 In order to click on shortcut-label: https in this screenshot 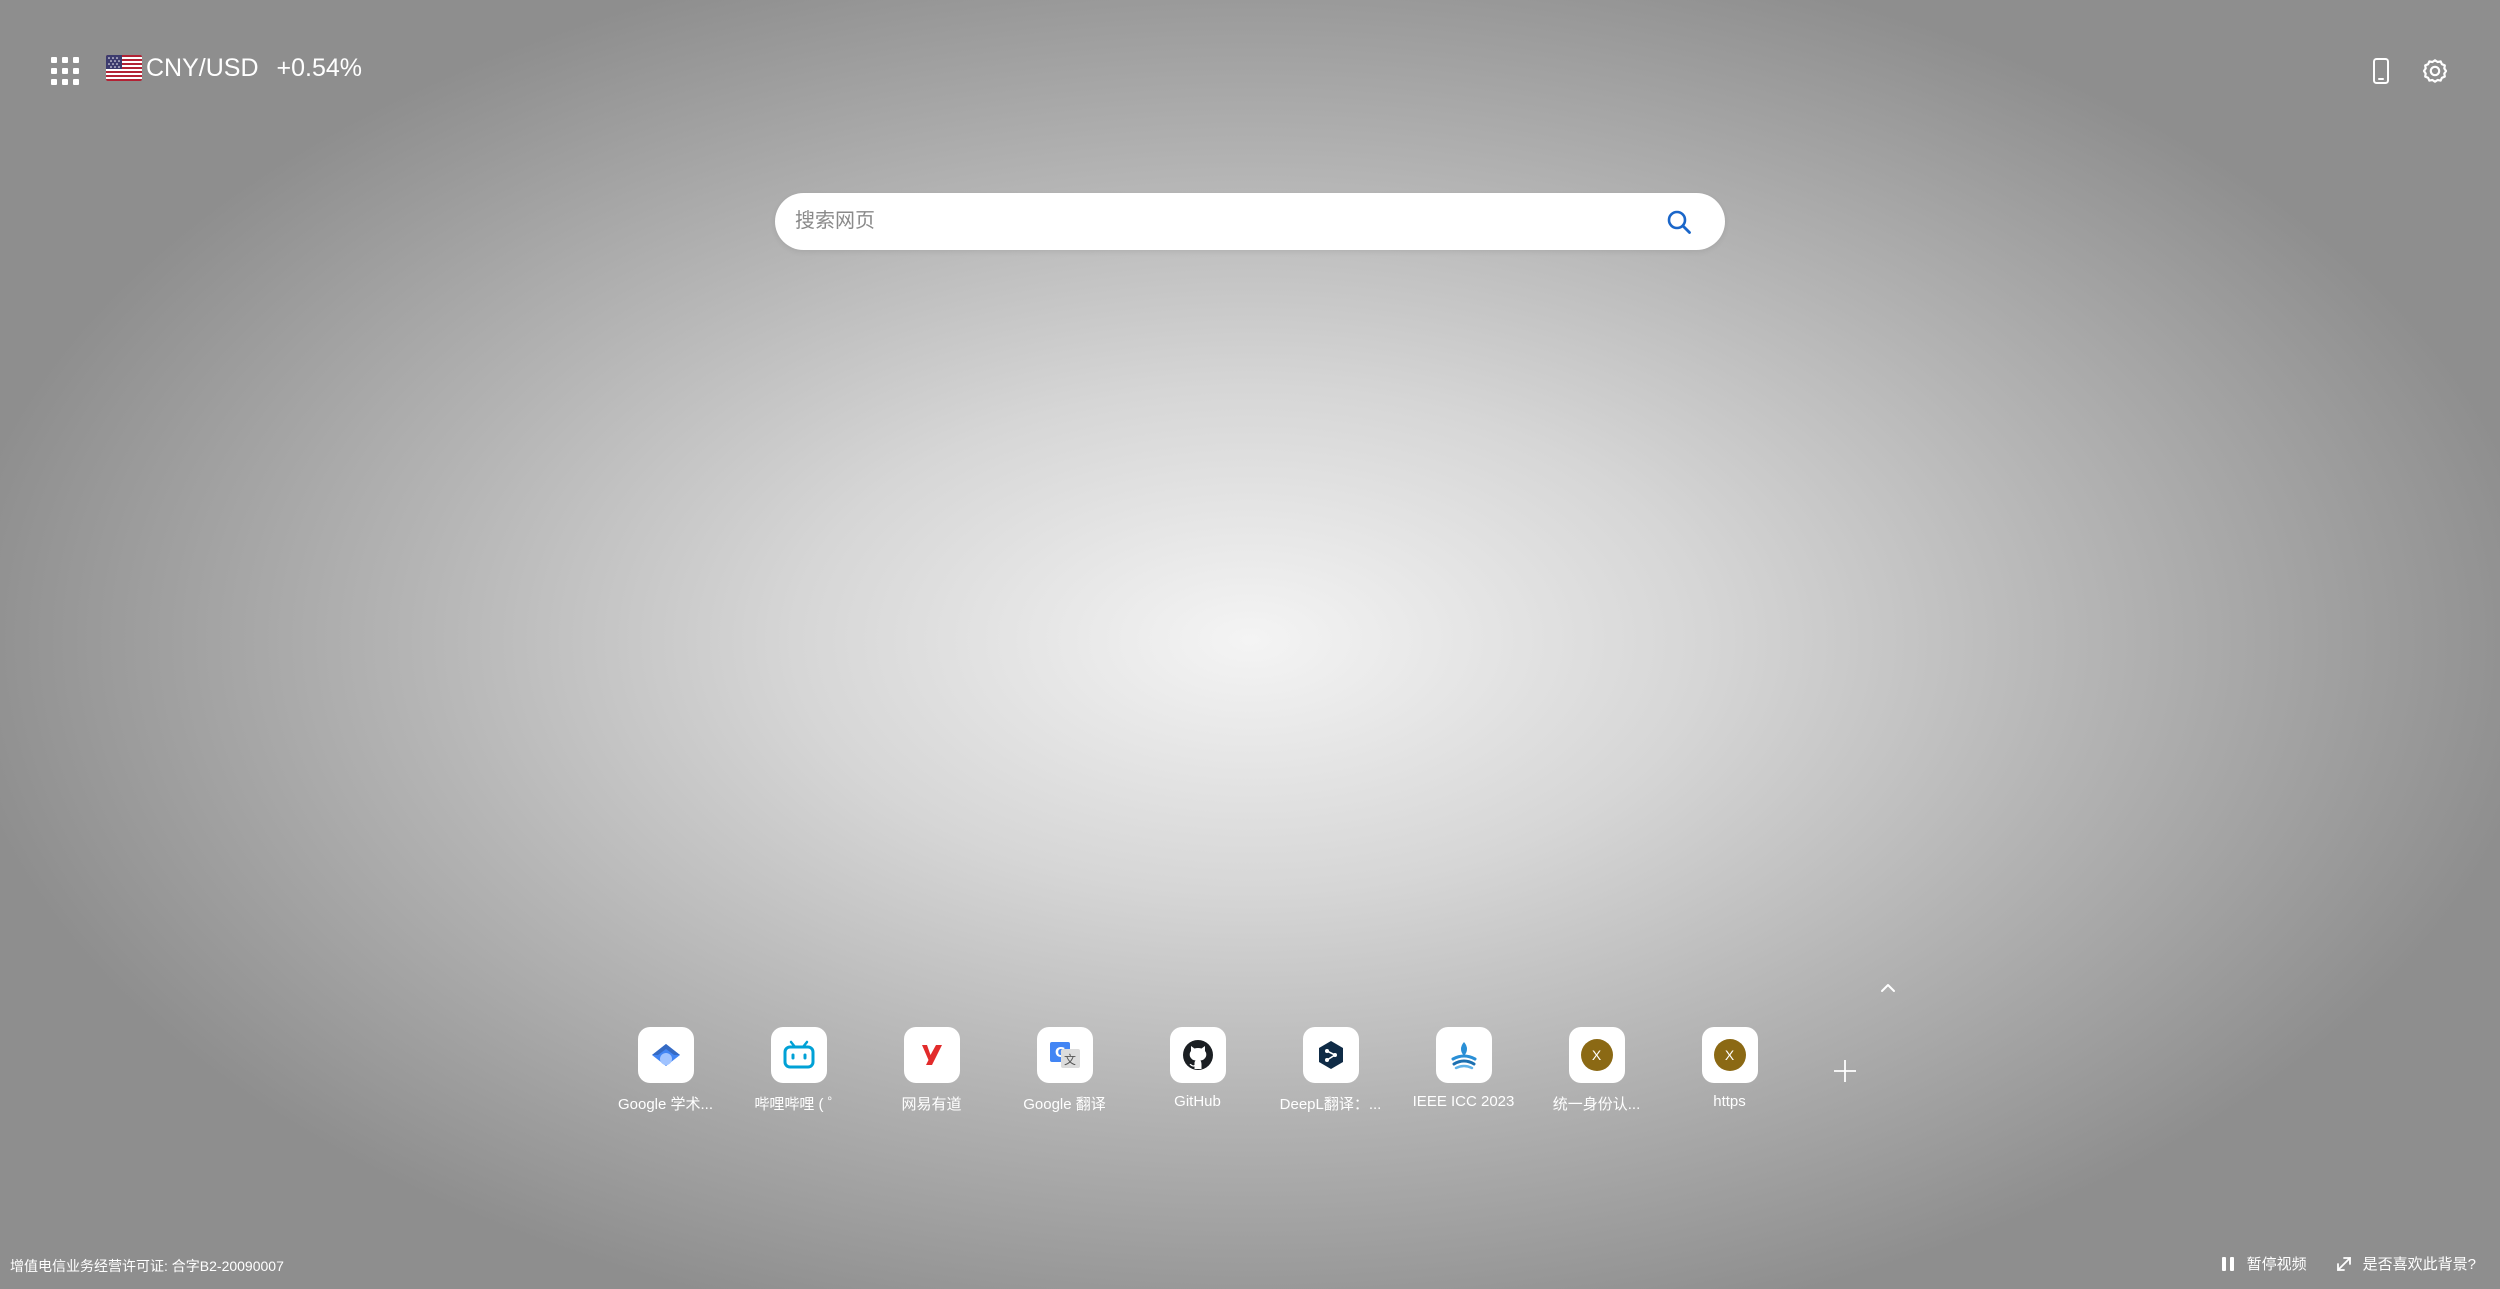, I will do `click(1729, 1101)`.